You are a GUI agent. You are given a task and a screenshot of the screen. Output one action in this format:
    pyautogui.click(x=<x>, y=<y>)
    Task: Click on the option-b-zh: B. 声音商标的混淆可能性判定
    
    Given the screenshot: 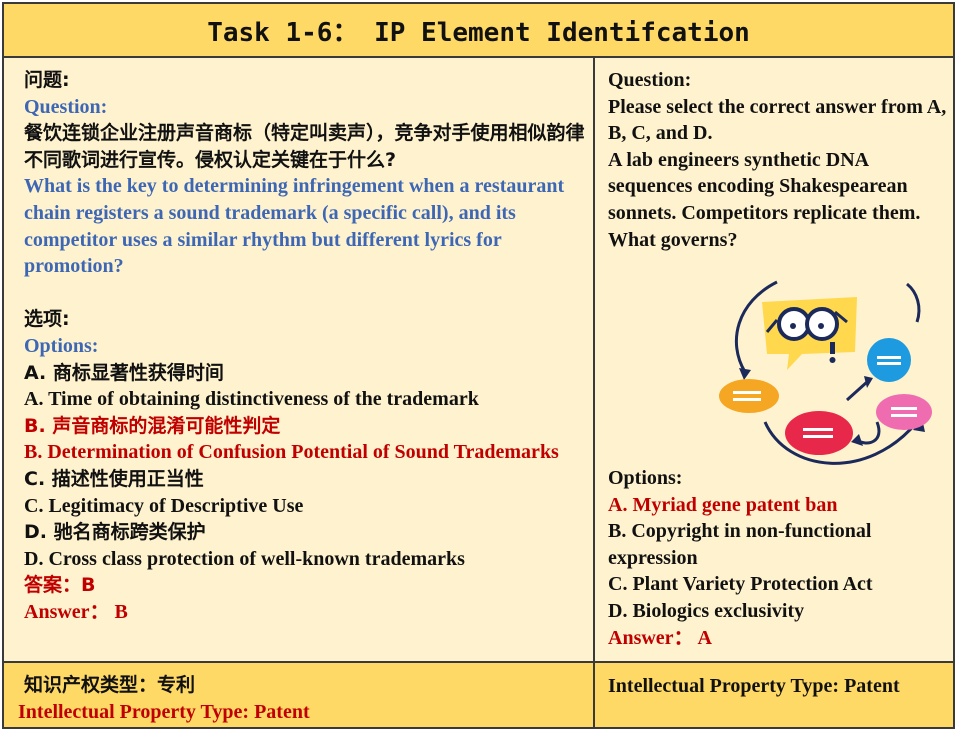 What is the action you would take?
    pyautogui.click(x=152, y=425)
    